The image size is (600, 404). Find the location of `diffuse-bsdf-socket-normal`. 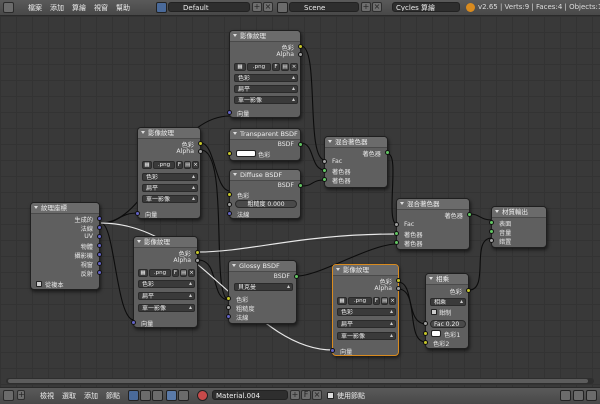

diffuse-bsdf-socket-normal is located at coordinates (229, 213).